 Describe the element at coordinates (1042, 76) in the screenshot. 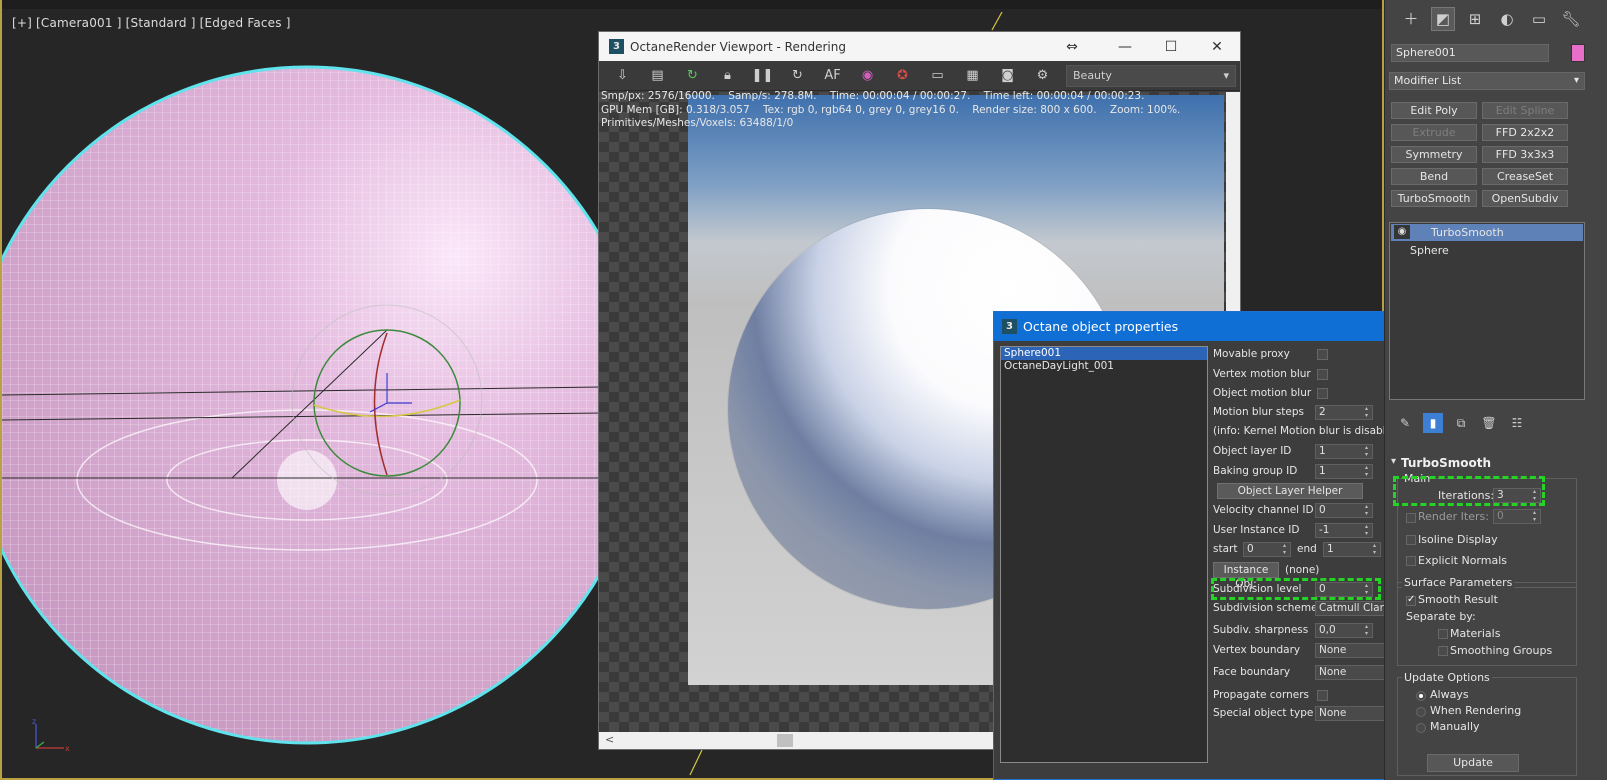

I see `settings-gear-icon: ⚙` at that location.